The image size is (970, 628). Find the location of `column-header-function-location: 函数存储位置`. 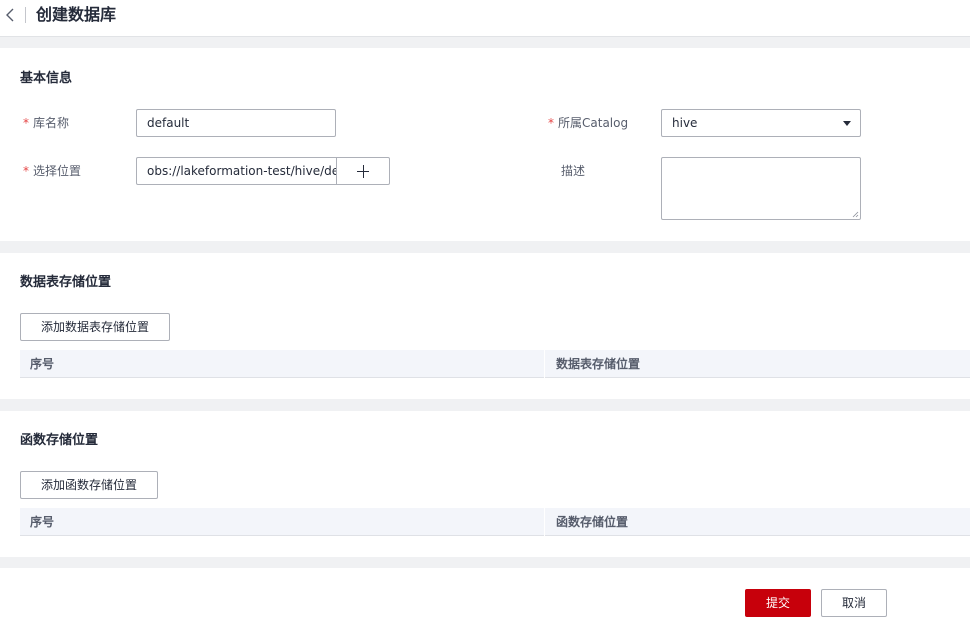

column-header-function-location: 函数存储位置 is located at coordinates (592, 522).